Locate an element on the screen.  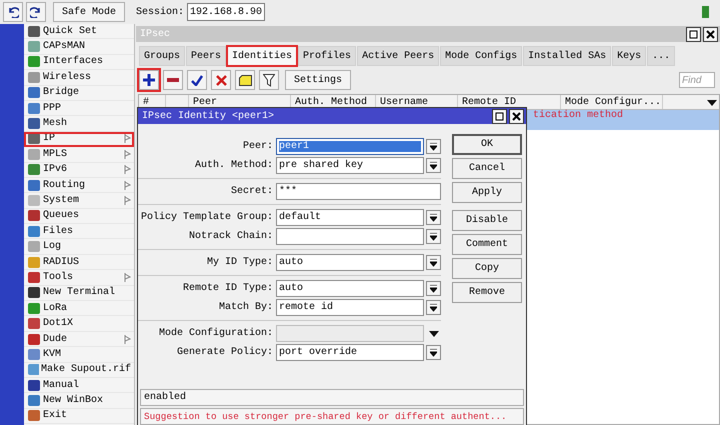
menu-item: Make Supout.rif is located at coordinates (79, 370).